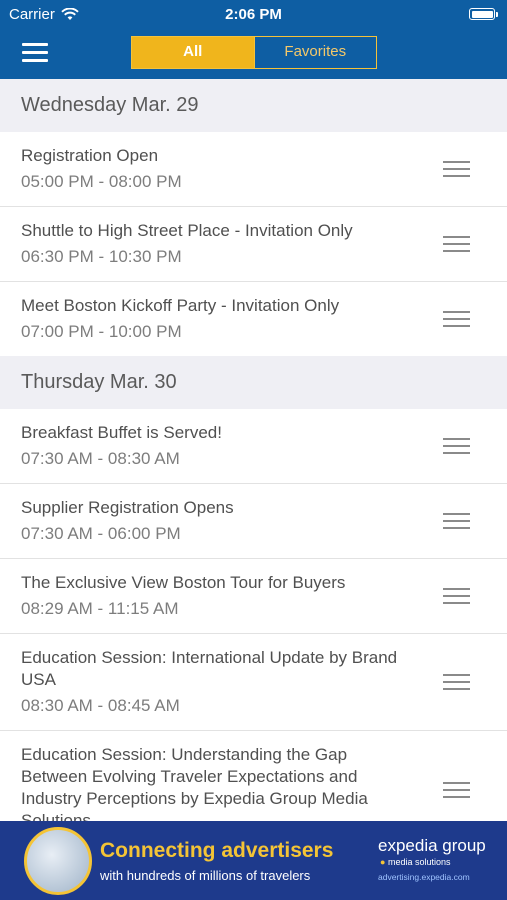  I want to click on event-time: 08:30 AM - 08:45 AM, so click(100, 705).